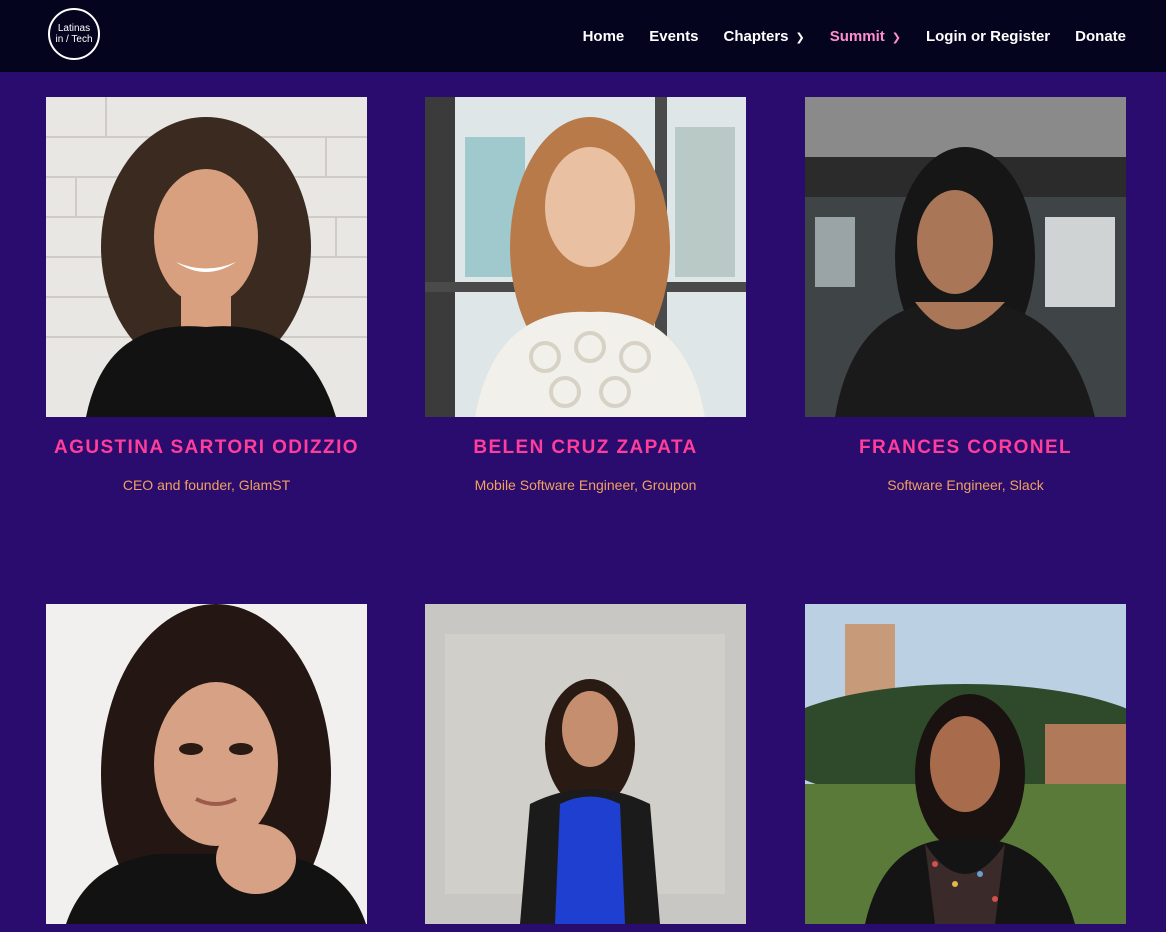  What do you see at coordinates (857, 36) in the screenshot?
I see `nav-summit-label: Summit` at bounding box center [857, 36].